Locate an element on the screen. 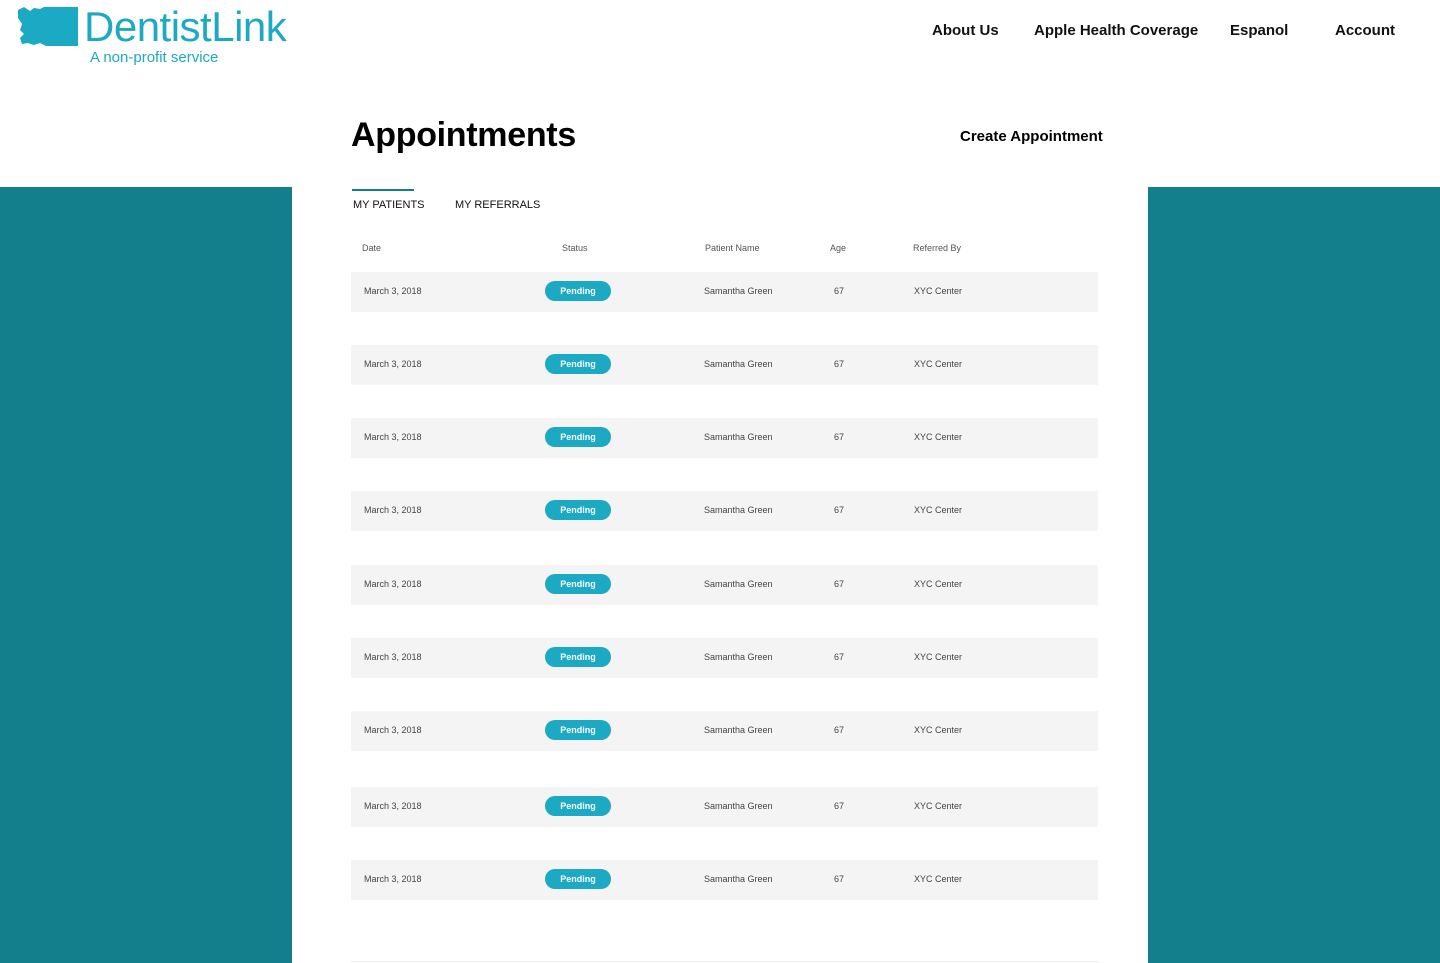  nav-about-us: About Us is located at coordinates (965, 30).